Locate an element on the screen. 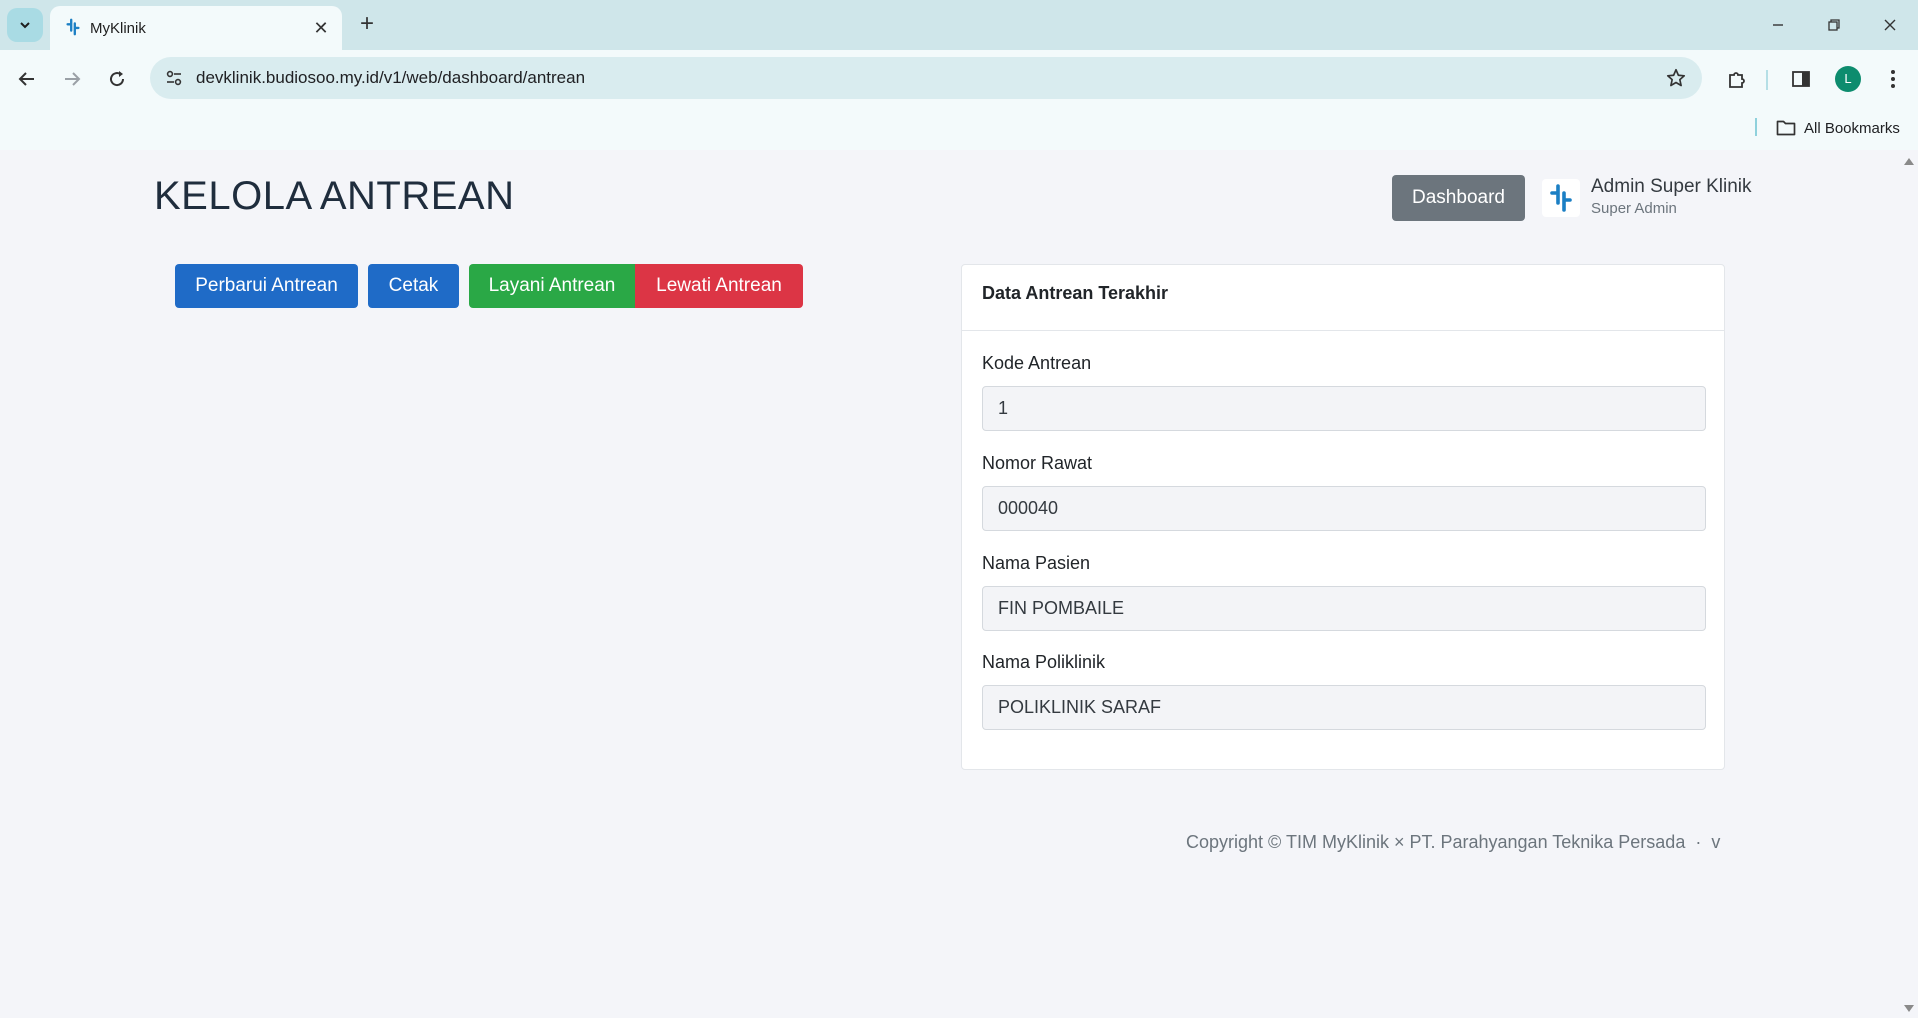 This screenshot has height=1018, width=1918. folder-icon is located at coordinates (1786, 128).